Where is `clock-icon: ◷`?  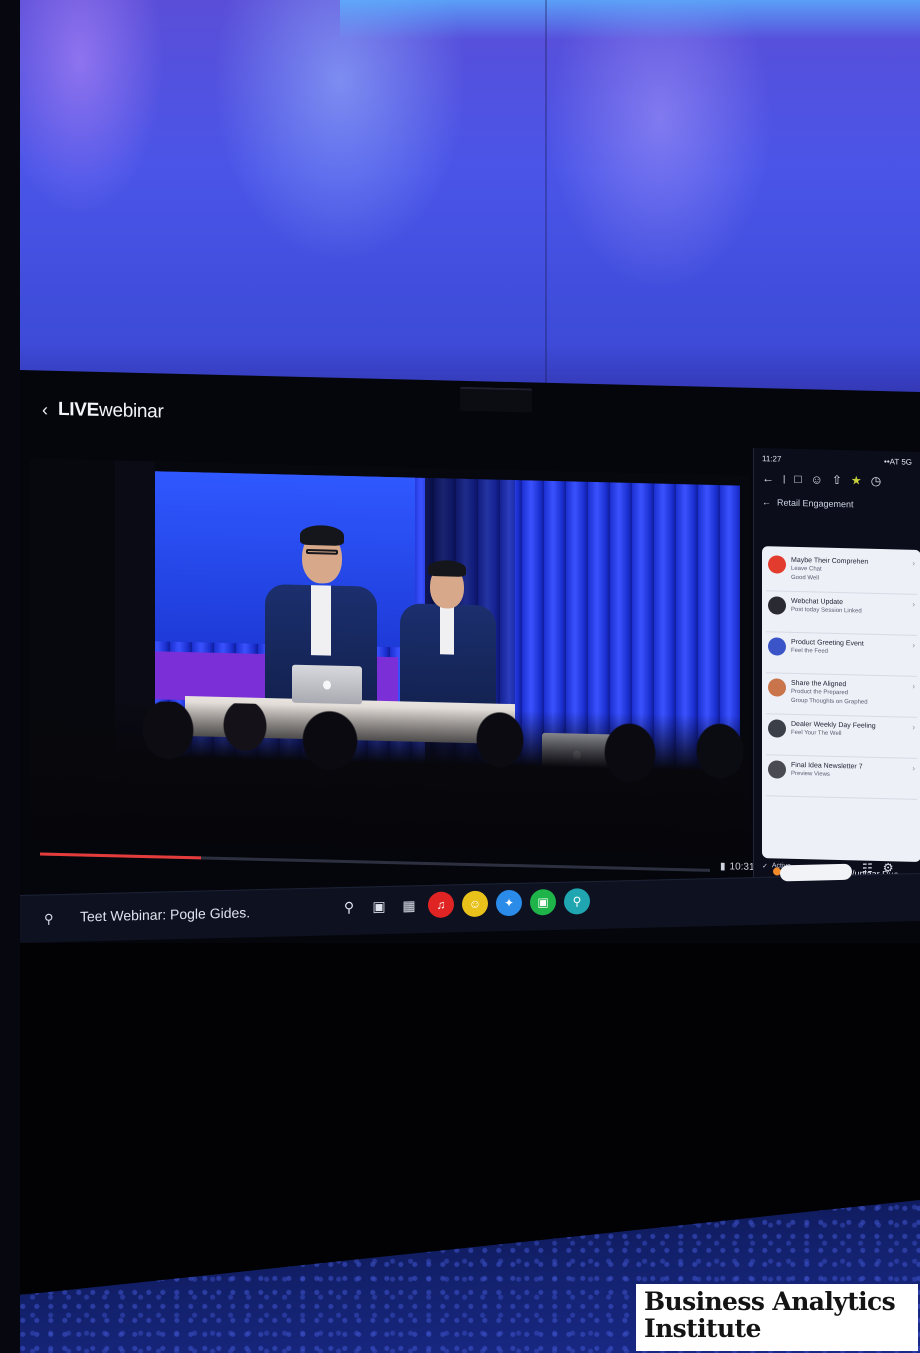 clock-icon: ◷ is located at coordinates (876, 481).